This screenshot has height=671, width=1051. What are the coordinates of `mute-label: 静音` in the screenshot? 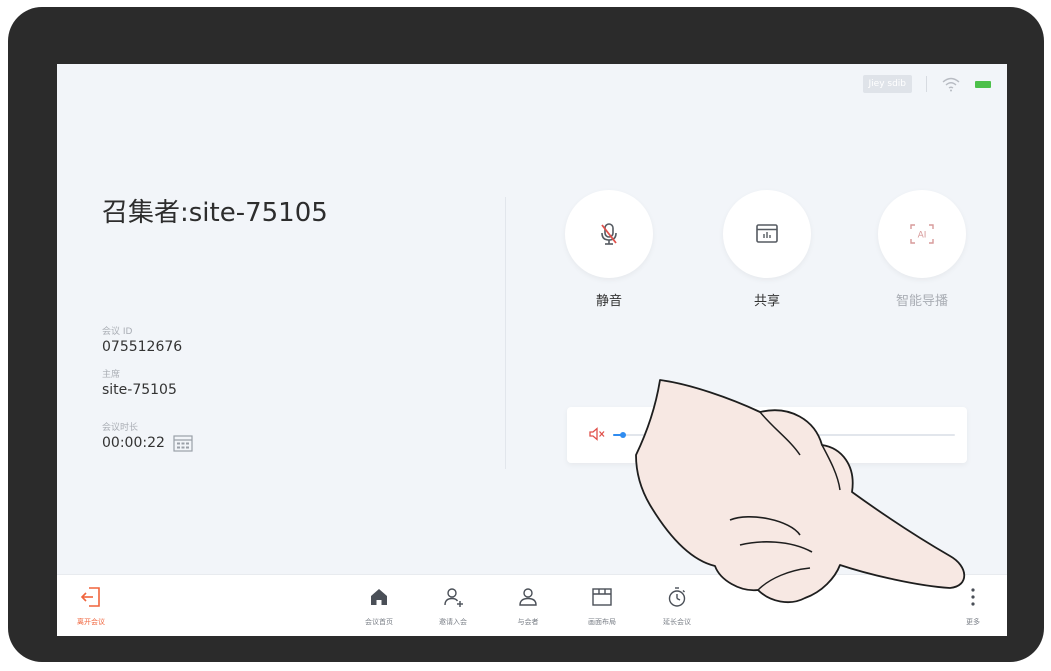 It's located at (608, 301).